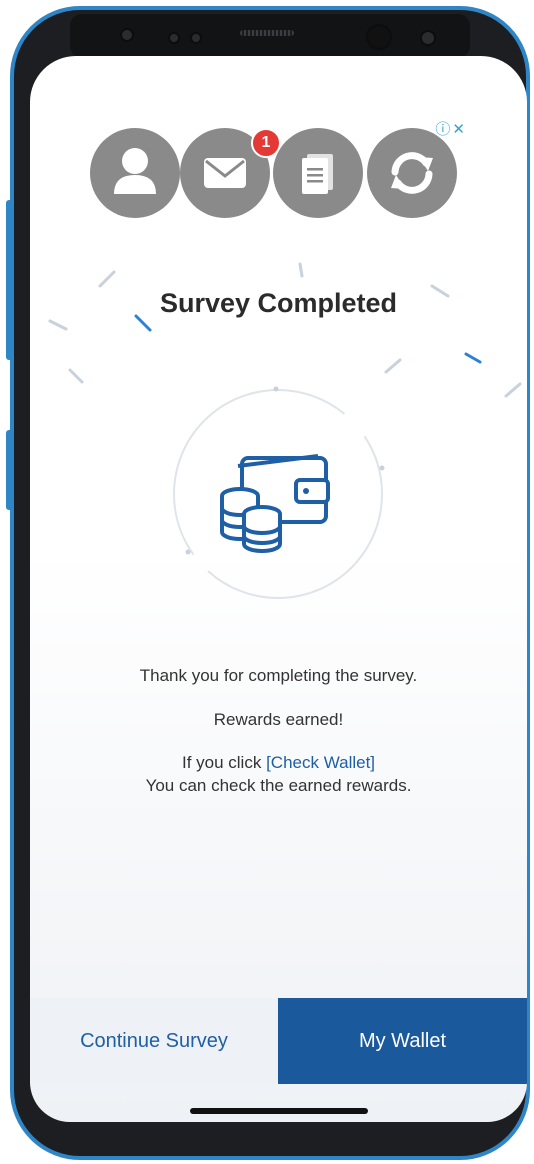  What do you see at coordinates (267, 33) in the screenshot?
I see `speaker-grill` at bounding box center [267, 33].